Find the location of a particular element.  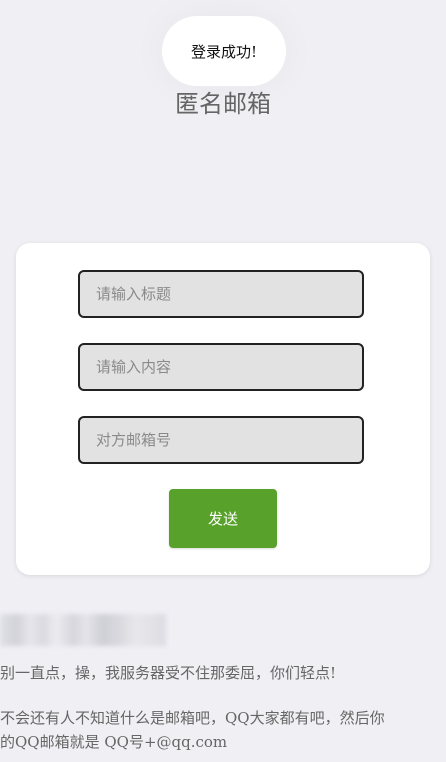

blurred-banner is located at coordinates (83, 630).